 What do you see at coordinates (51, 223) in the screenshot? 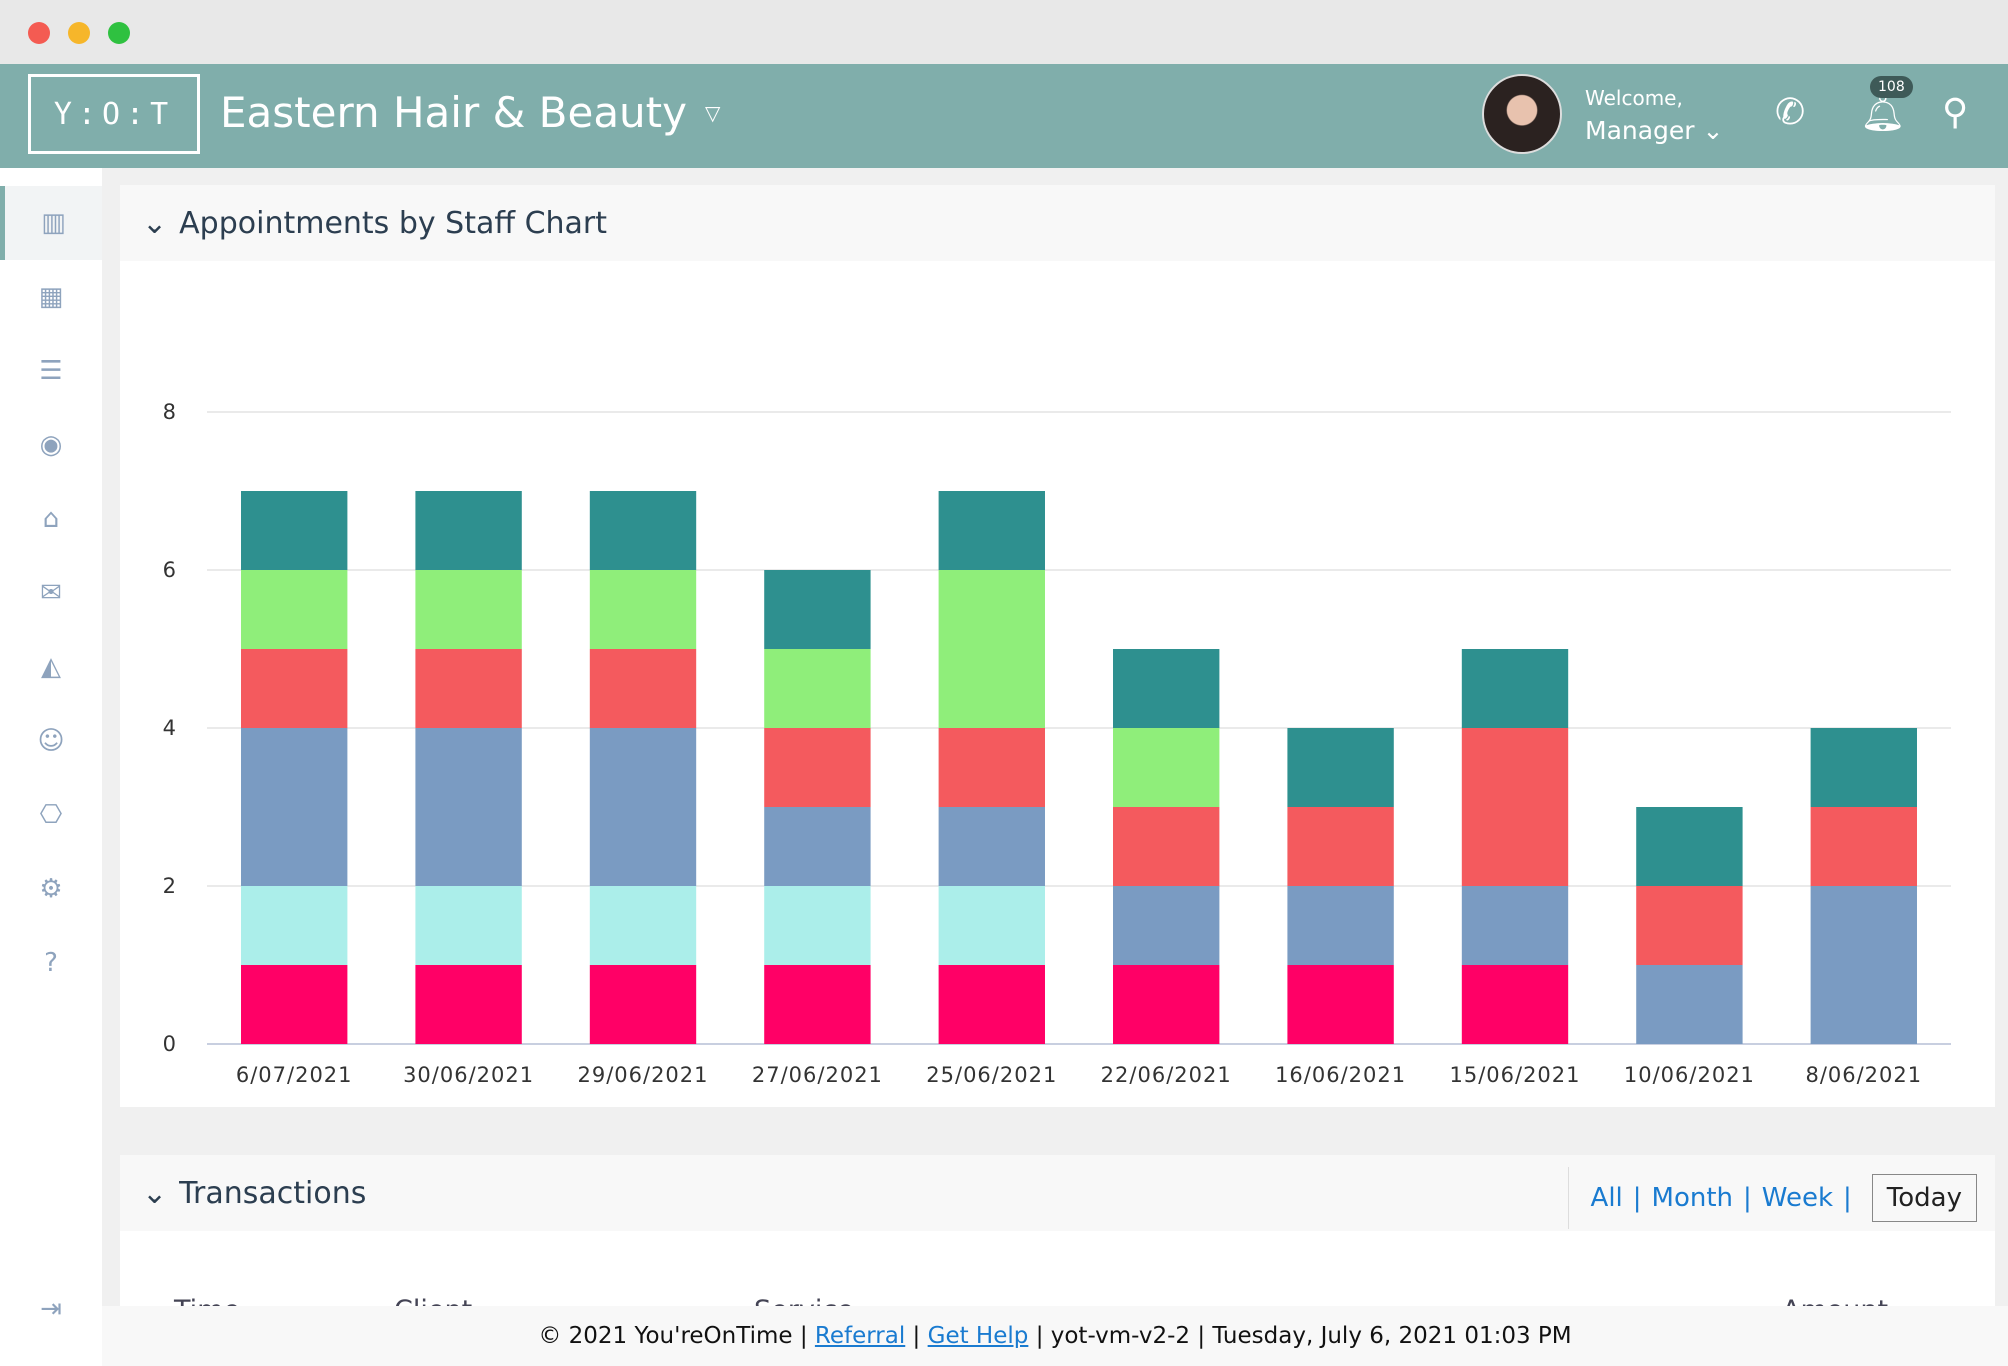
I see `bar-chart-icon: ▥` at bounding box center [51, 223].